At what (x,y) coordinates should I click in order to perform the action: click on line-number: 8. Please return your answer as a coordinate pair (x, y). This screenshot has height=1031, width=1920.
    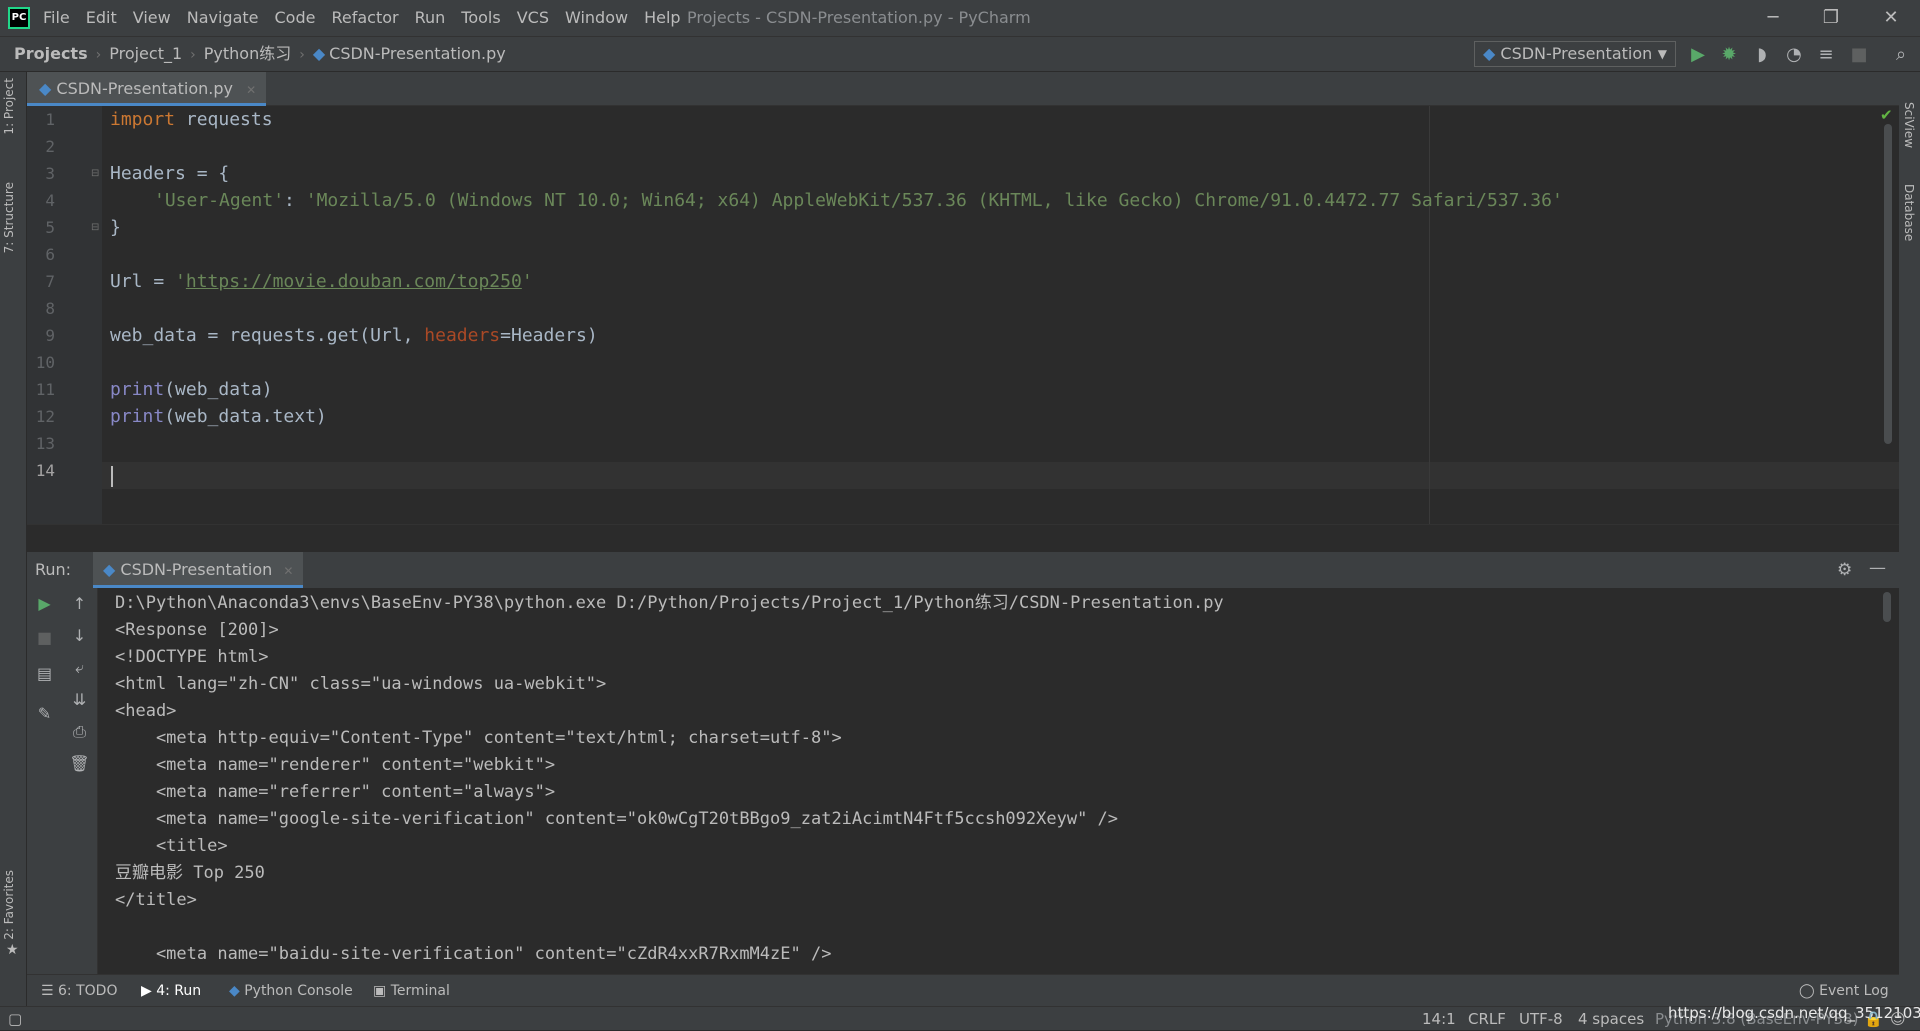
    Looking at the image, I should click on (50, 308).